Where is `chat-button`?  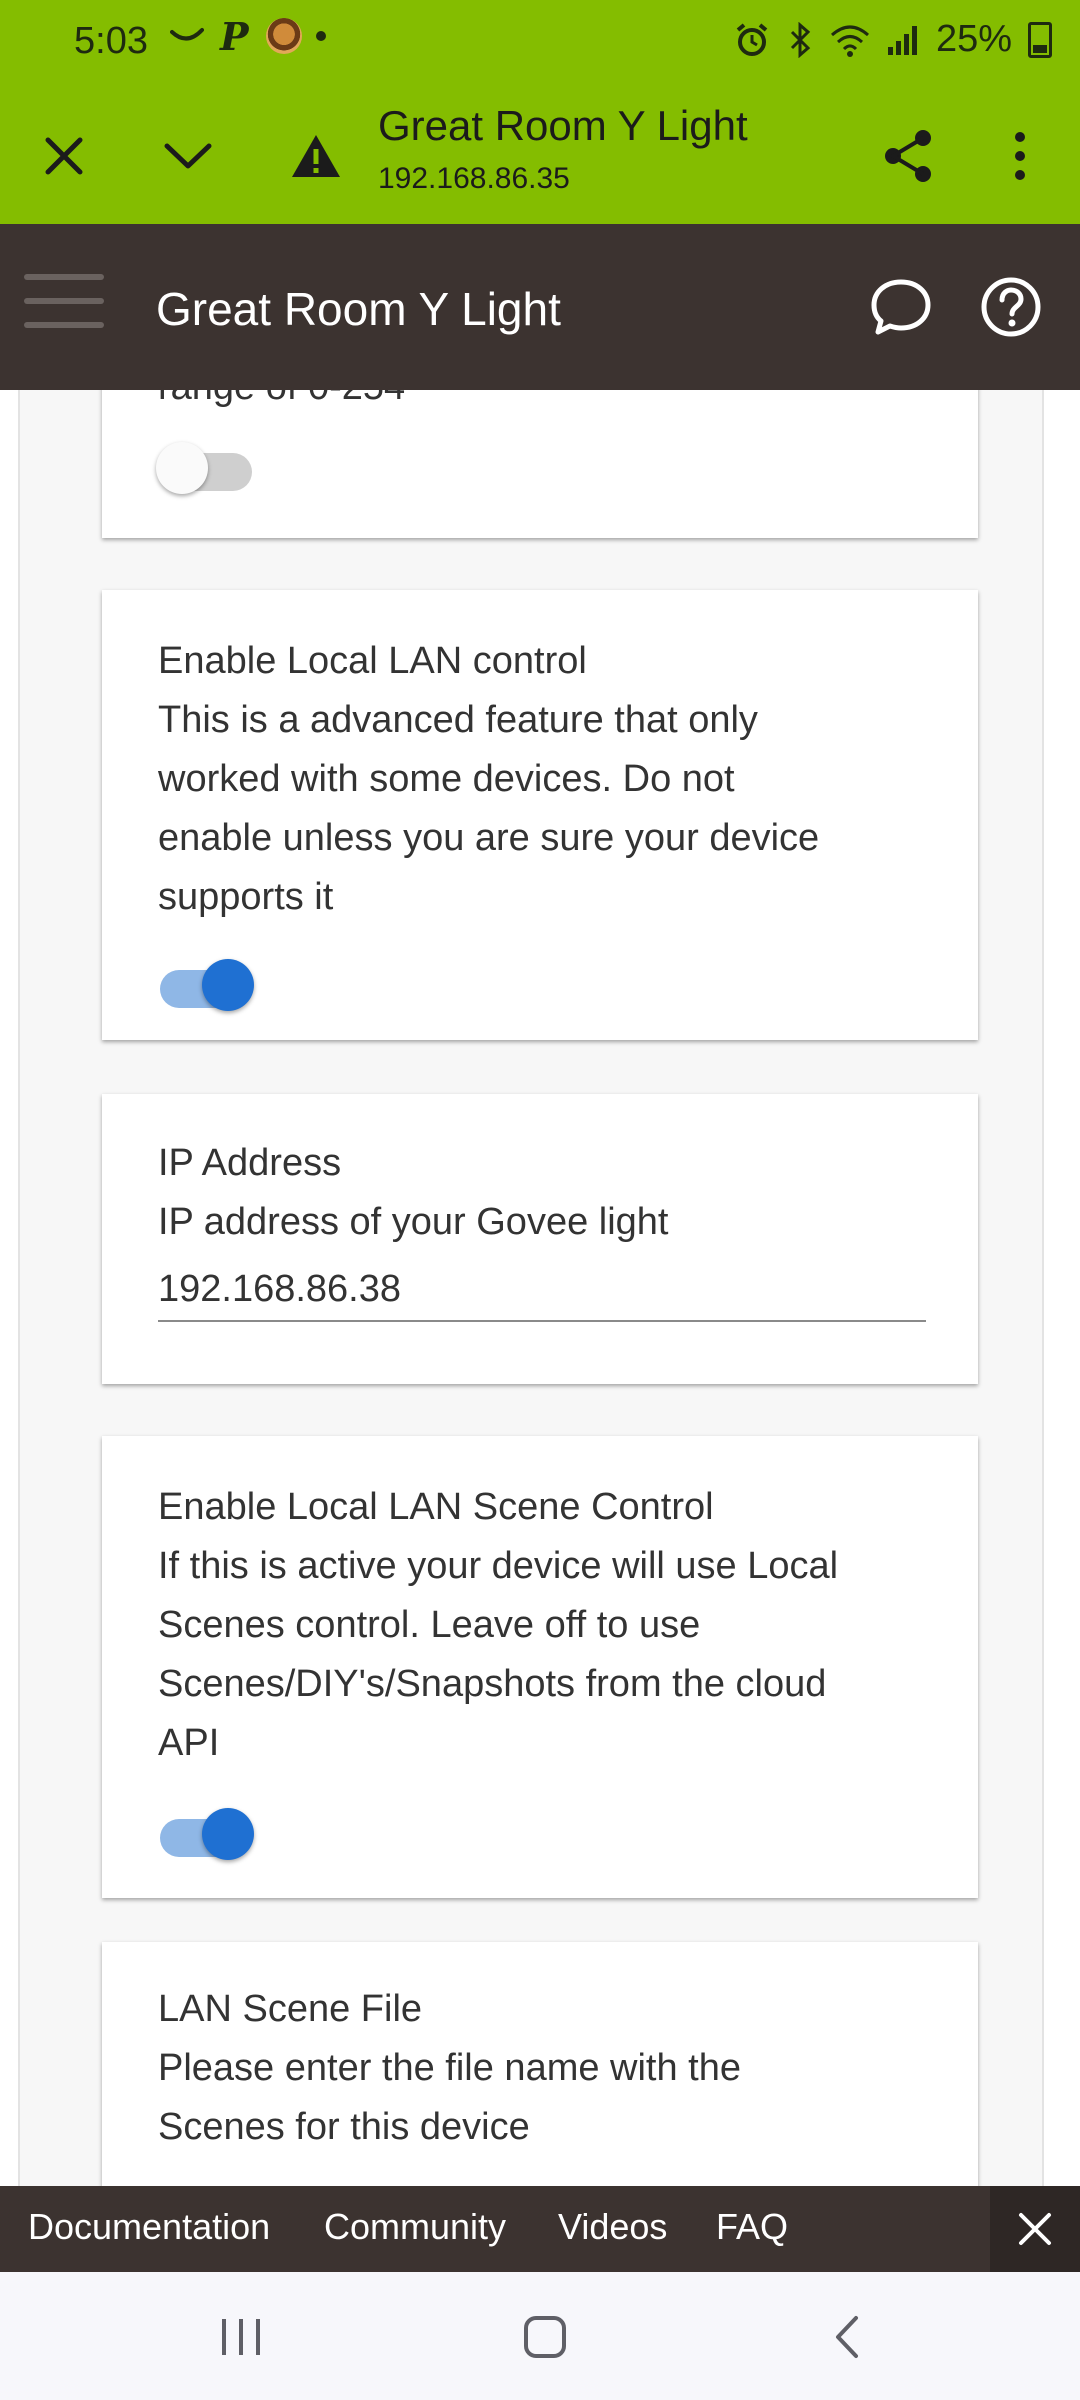 chat-button is located at coordinates (901, 307).